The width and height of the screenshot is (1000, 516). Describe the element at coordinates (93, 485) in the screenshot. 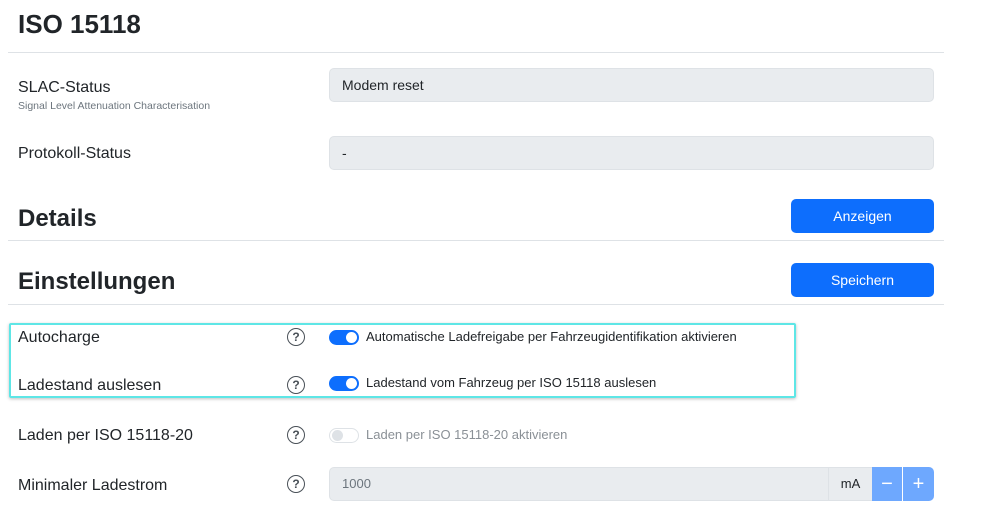

I see `min-current-label: Minimaler Ladestrom` at that location.